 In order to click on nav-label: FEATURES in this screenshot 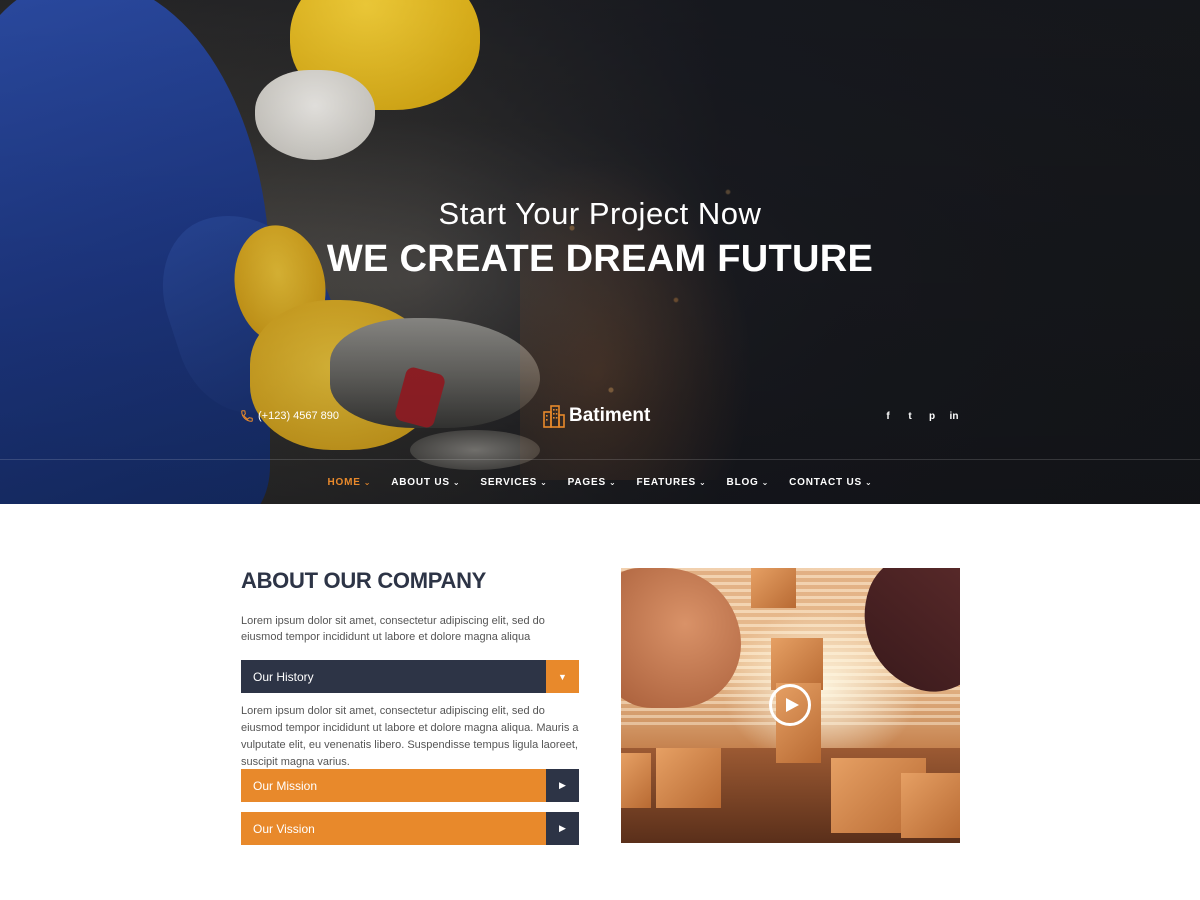, I will do `click(666, 482)`.